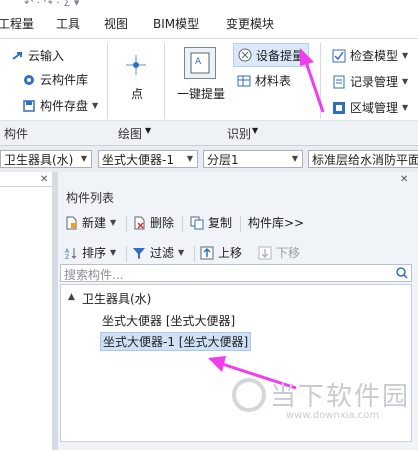 This screenshot has height=450, width=418. What do you see at coordinates (314, 87) in the screenshot?
I see `annotation-arrow-shaft` at bounding box center [314, 87].